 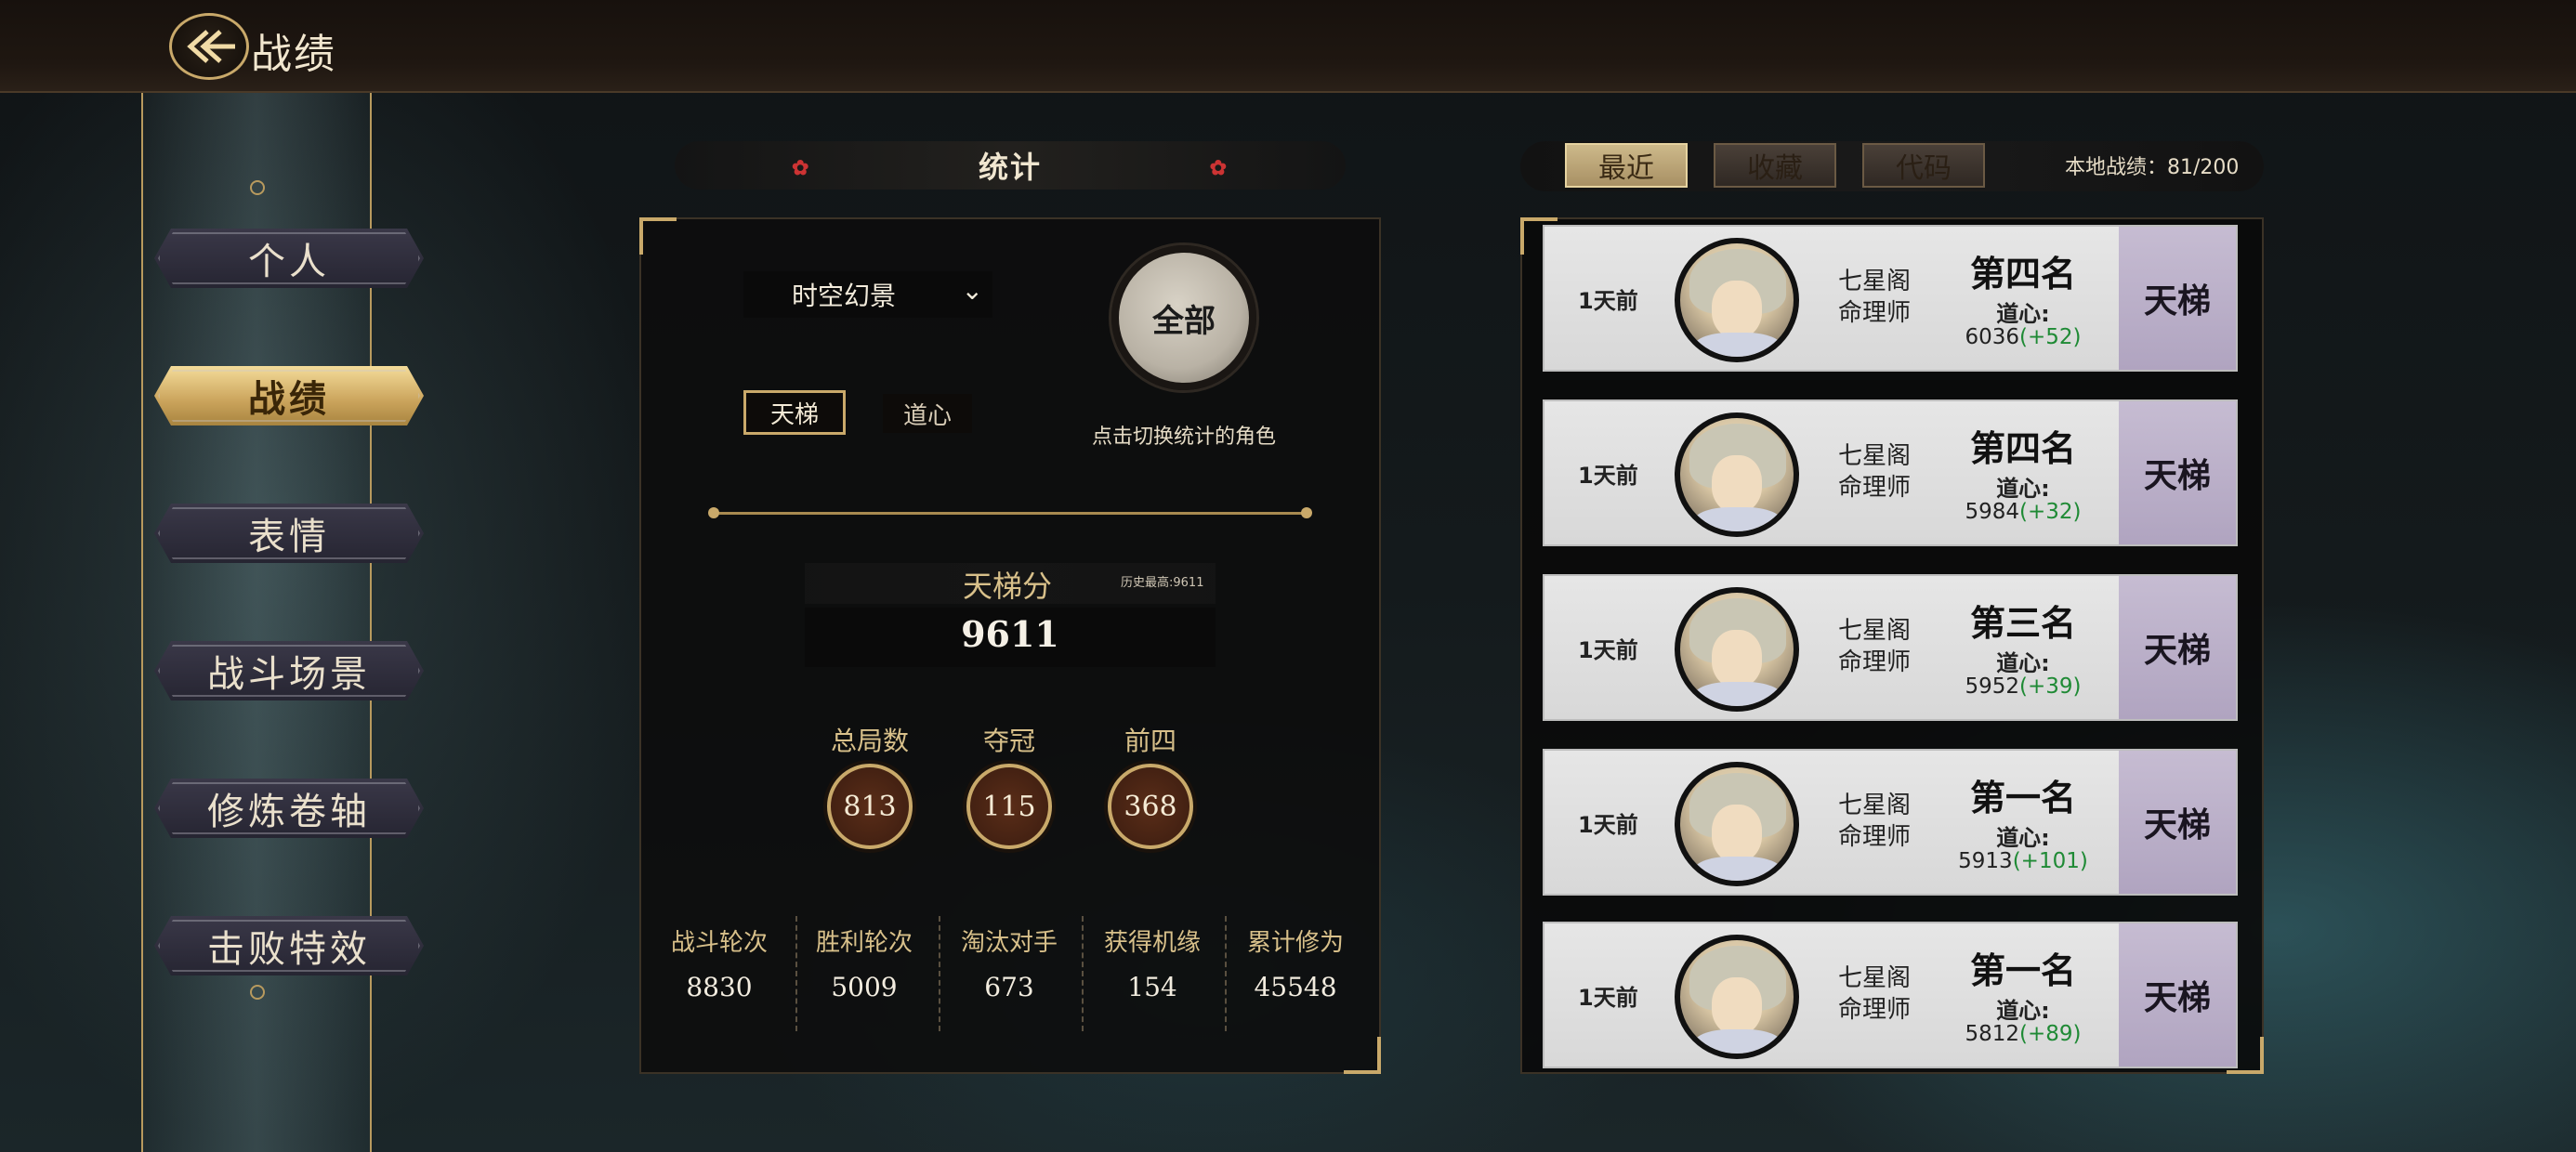 What do you see at coordinates (927, 413) in the screenshot?
I see `tab-daoxin: 道心` at bounding box center [927, 413].